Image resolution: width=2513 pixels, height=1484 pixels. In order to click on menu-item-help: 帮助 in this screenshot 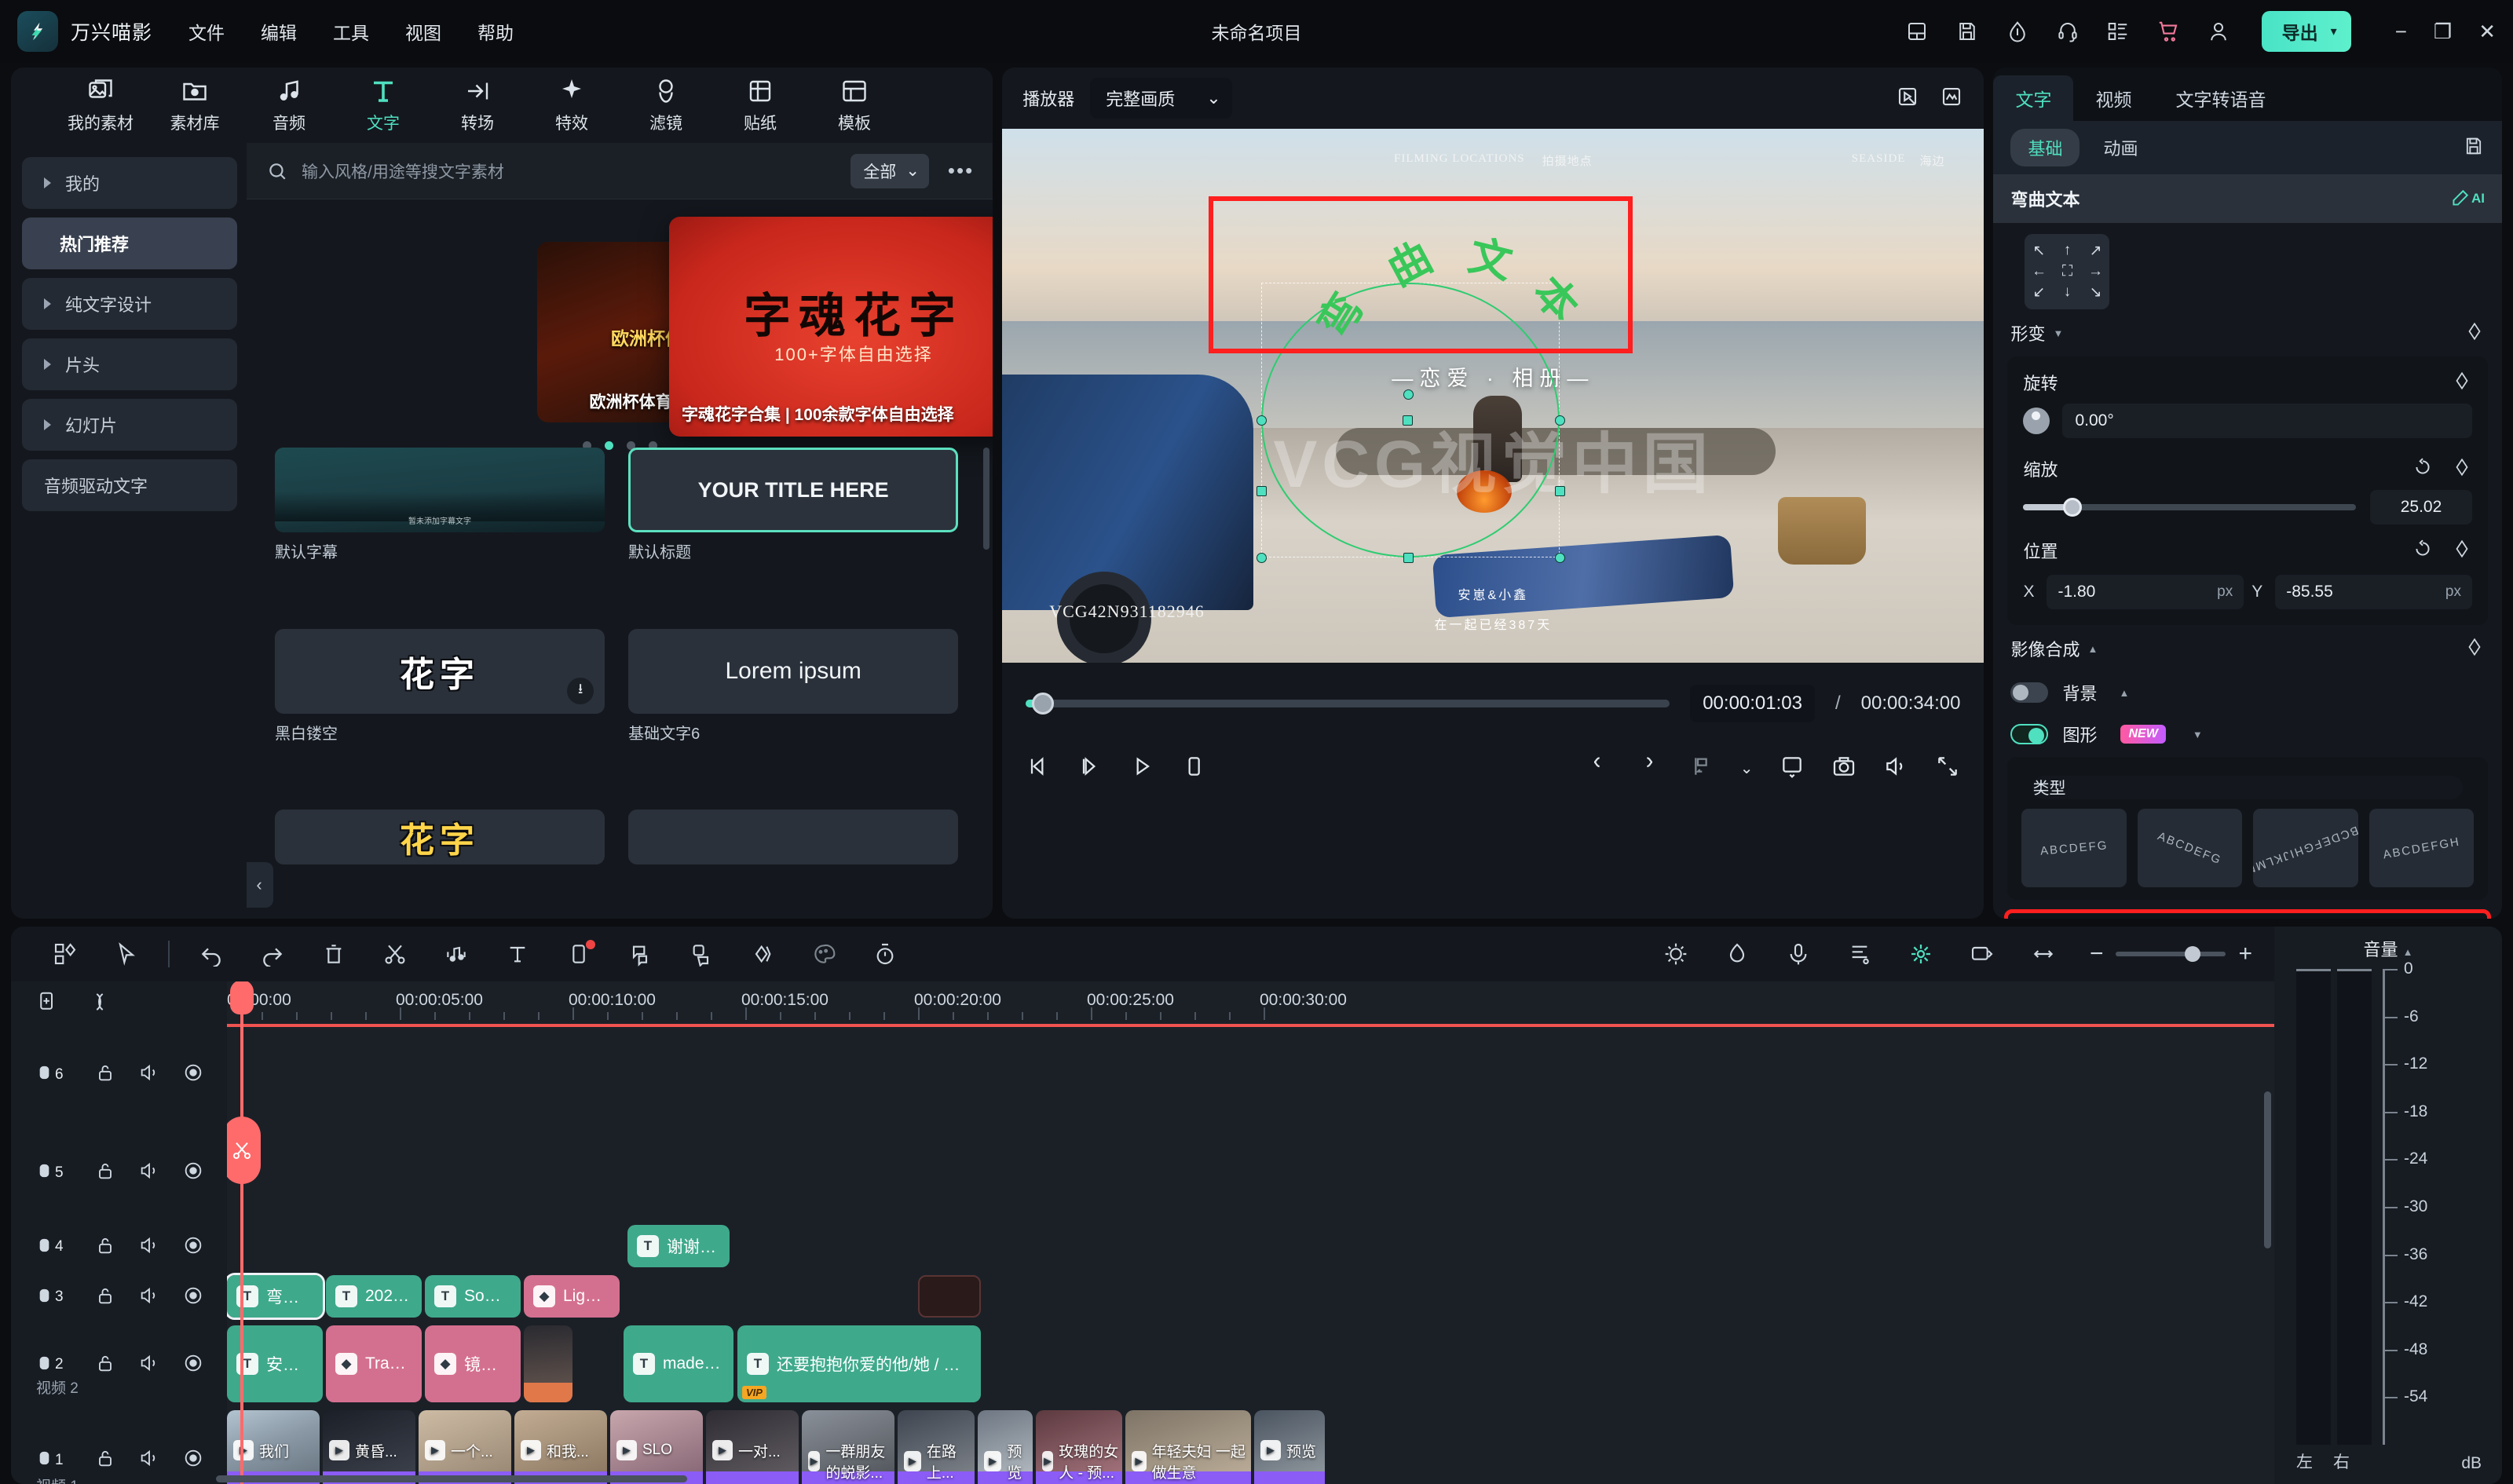, I will do `click(495, 32)`.